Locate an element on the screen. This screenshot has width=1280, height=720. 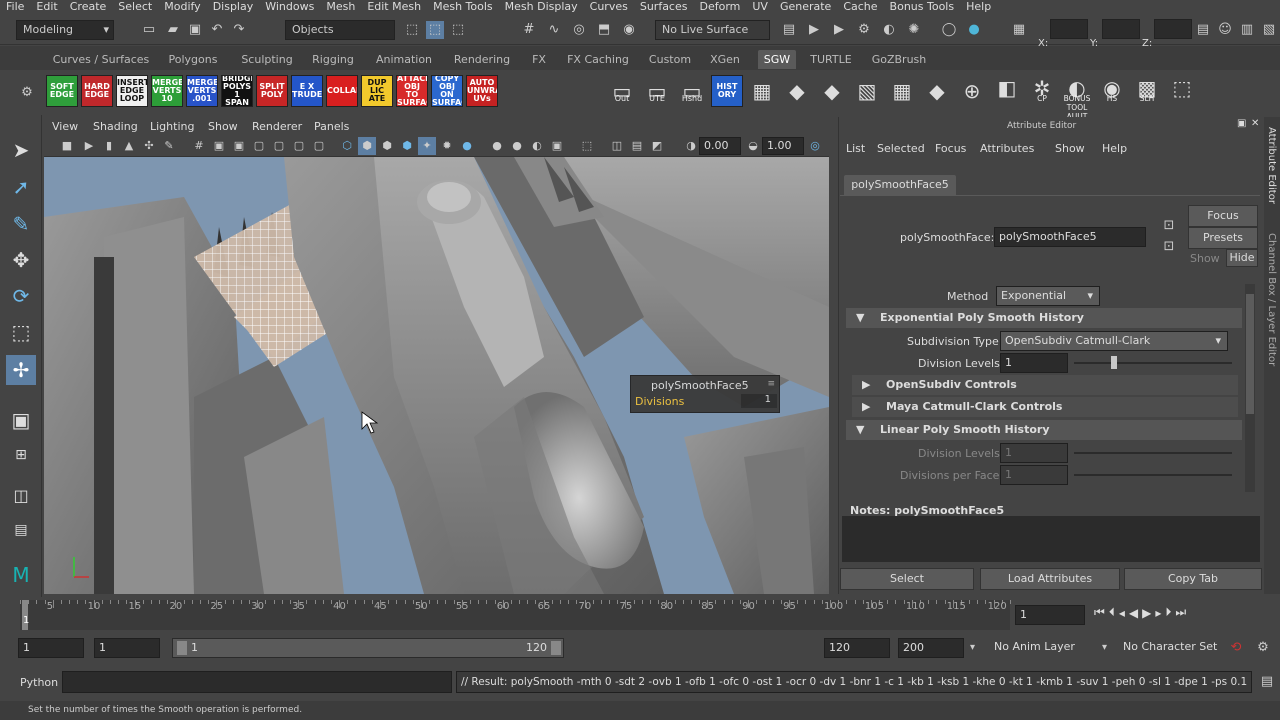
modeling-toolkit-icon: ▤ is located at coordinates (1203, 30).